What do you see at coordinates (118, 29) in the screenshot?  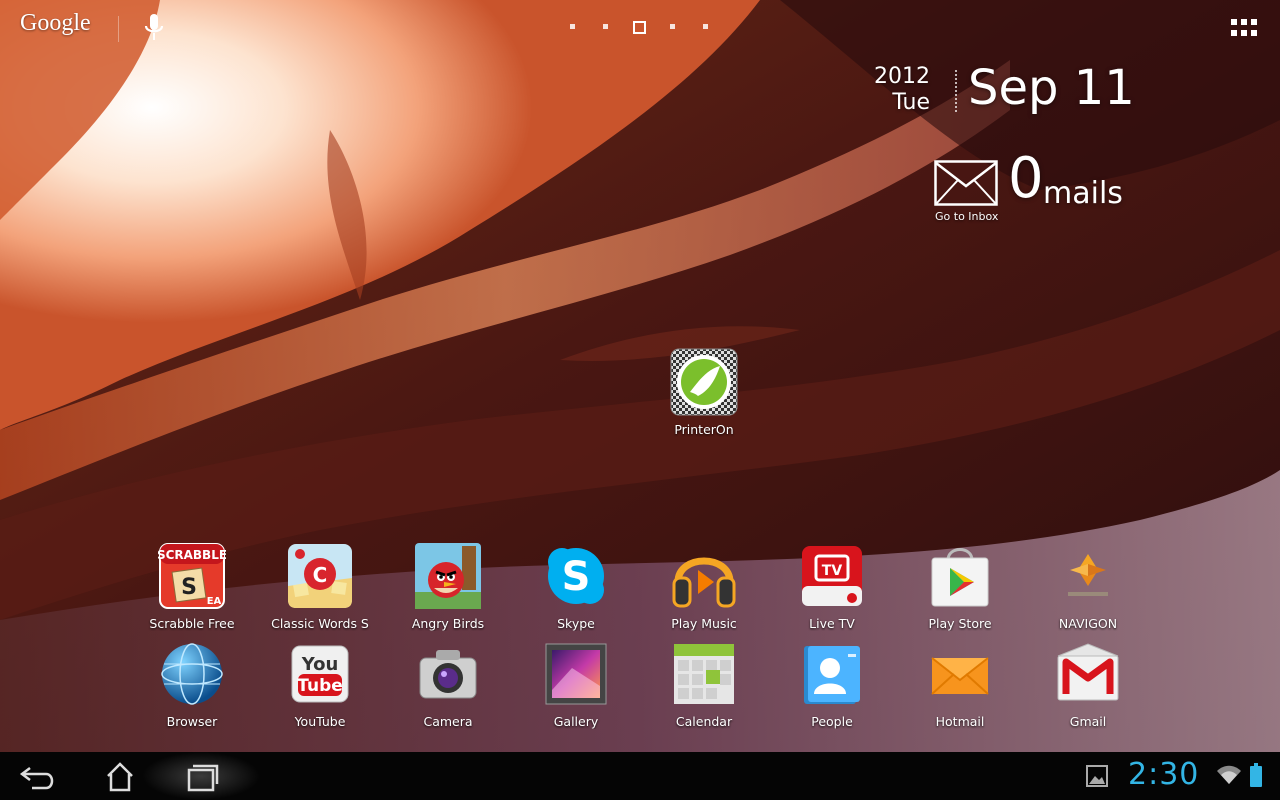 I see `search-divider` at bounding box center [118, 29].